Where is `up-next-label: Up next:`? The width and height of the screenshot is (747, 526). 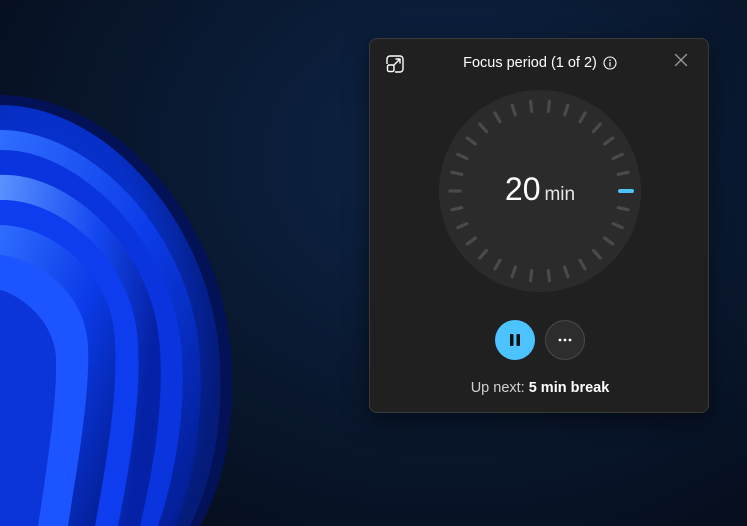 up-next-label: Up next: is located at coordinates (497, 388).